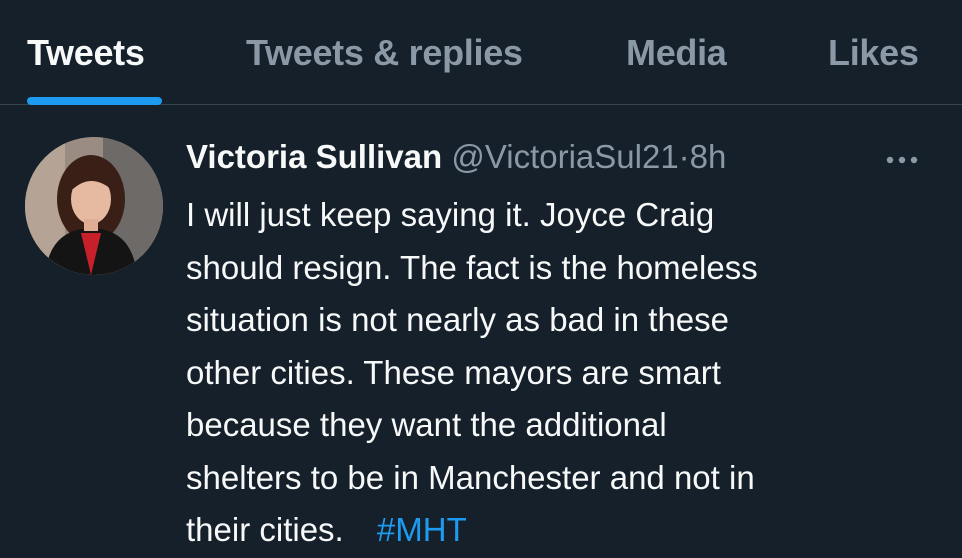 This screenshot has width=962, height=558. Describe the element at coordinates (269, 529) in the screenshot. I see `tweet-text-fragment: their cities.` at that location.